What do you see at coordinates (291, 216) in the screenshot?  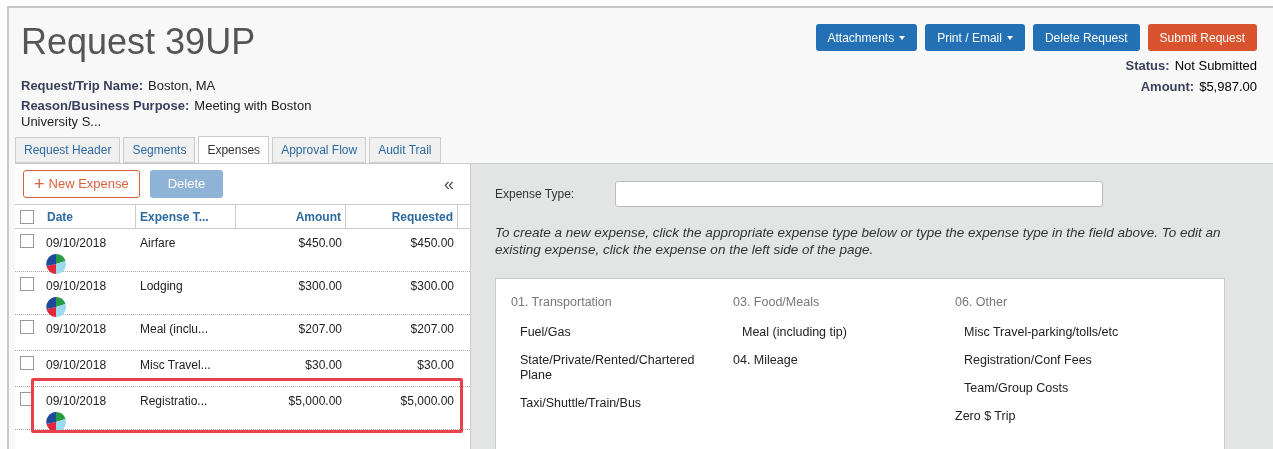 I see `column-header: Amount` at bounding box center [291, 216].